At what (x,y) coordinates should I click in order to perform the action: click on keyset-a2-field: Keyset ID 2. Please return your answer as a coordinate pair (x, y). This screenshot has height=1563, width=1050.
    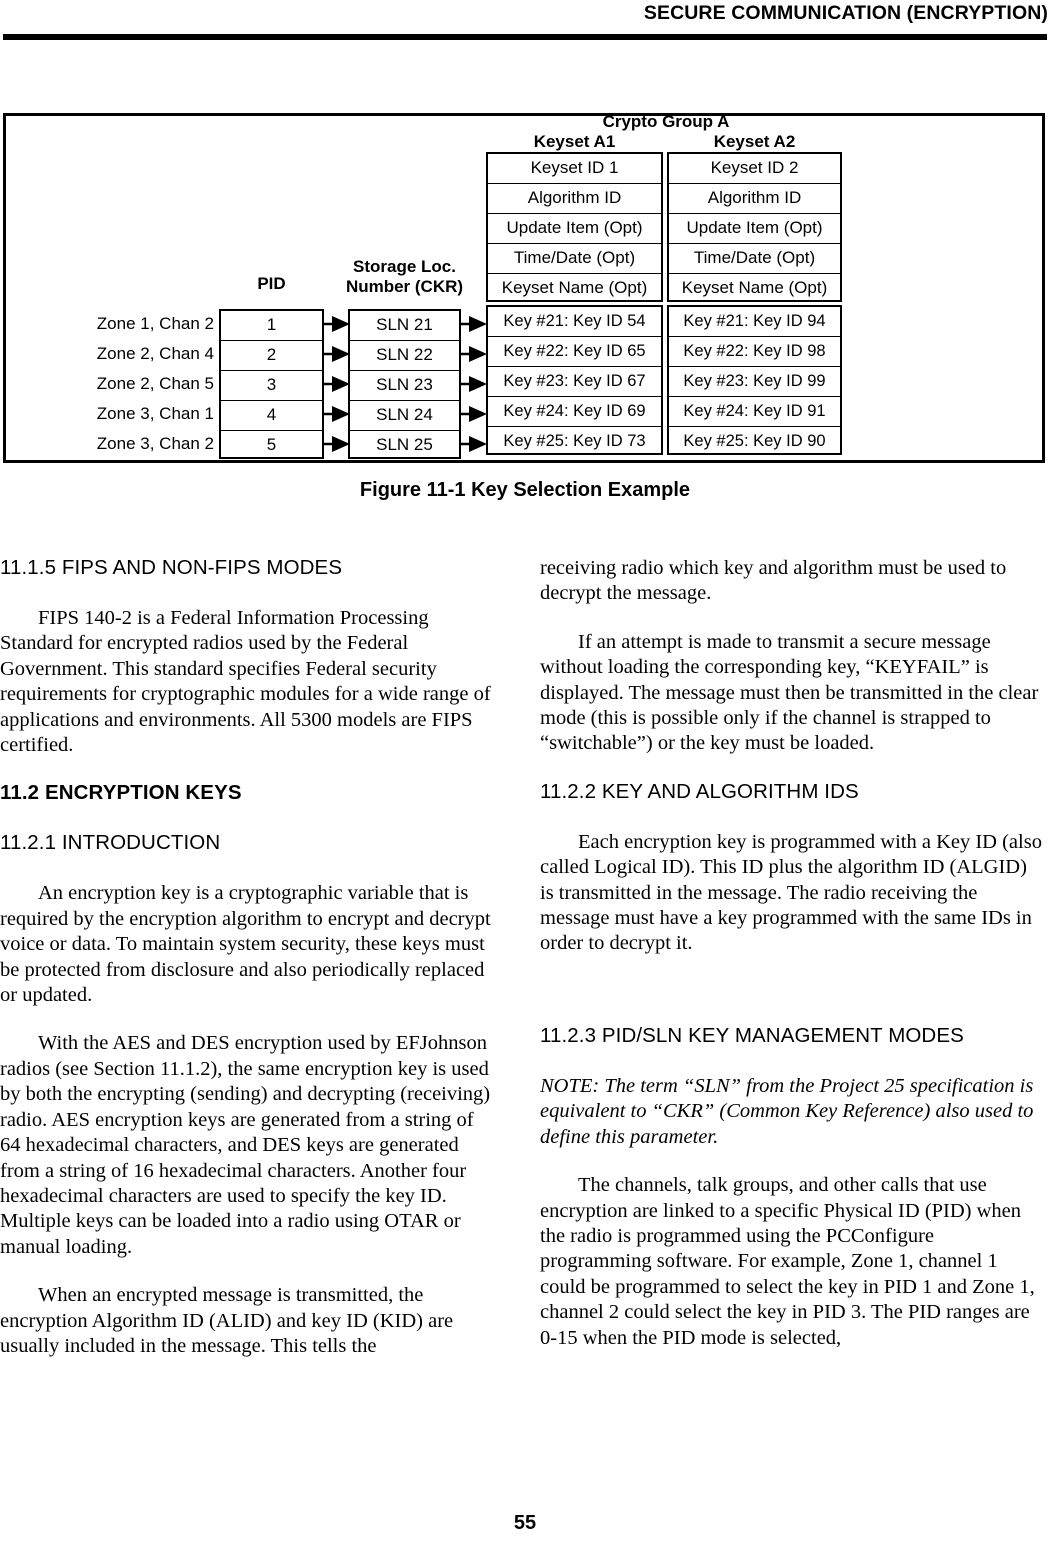
    Looking at the image, I should click on (754, 169).